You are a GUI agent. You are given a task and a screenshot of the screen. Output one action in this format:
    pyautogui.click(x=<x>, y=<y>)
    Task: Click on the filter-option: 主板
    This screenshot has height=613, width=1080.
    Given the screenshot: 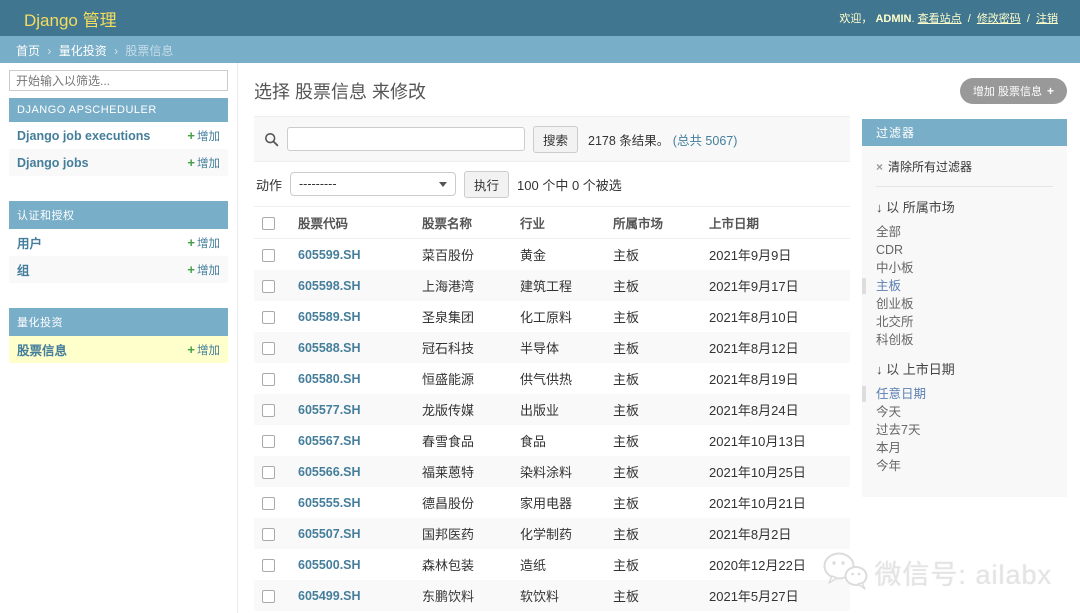 What is the action you would take?
    pyautogui.click(x=957, y=286)
    